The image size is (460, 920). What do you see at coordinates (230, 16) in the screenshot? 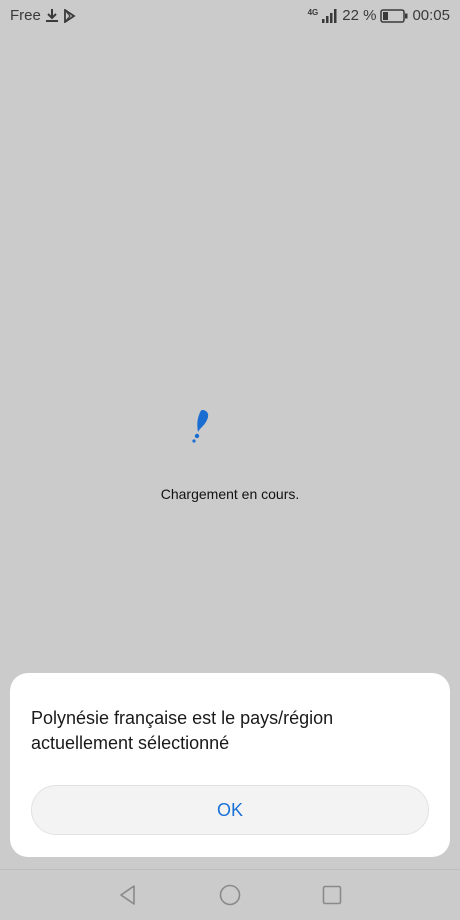
I see `status-bar: Free 4G 22 % 00:05` at bounding box center [230, 16].